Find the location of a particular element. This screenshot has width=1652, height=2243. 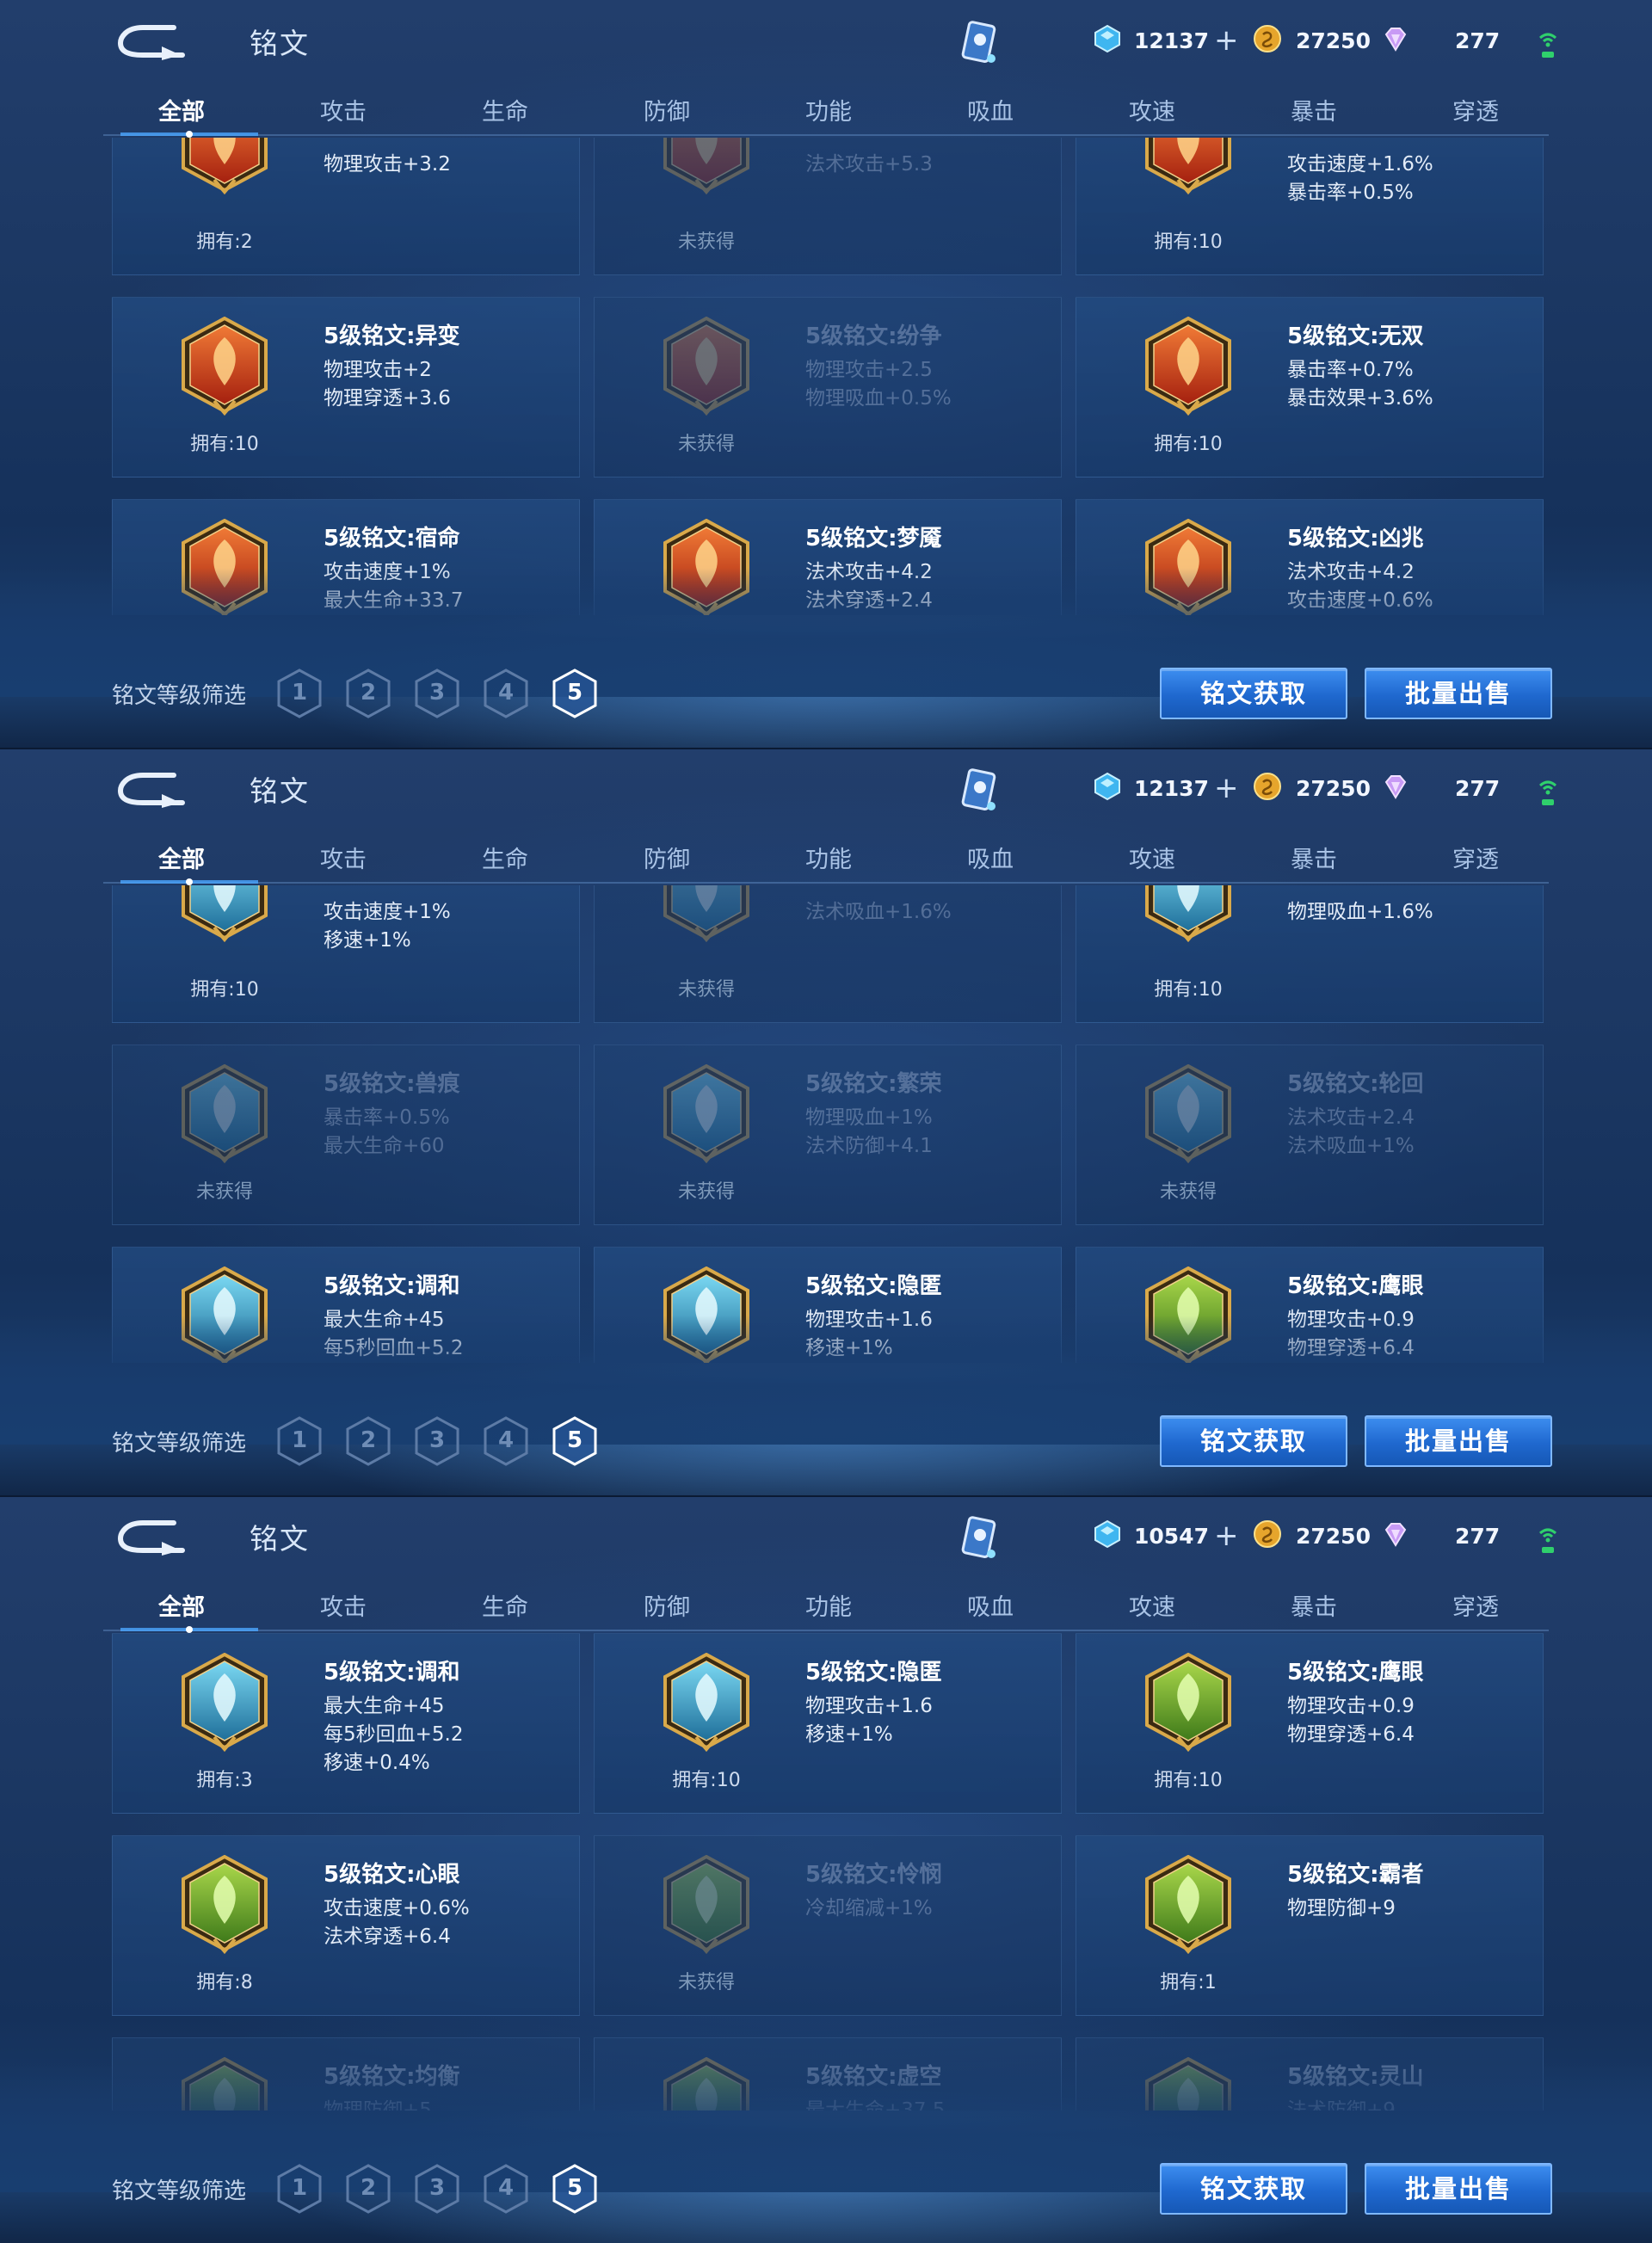

rune-tile: 5级铭文:灵山 法术防御+9 is located at coordinates (1310, 2074).